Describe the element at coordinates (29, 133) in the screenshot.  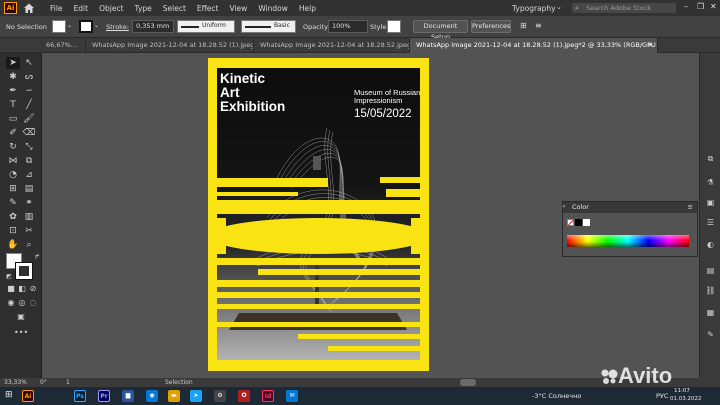
I see `eraser-tool-icon: ⌫` at that location.